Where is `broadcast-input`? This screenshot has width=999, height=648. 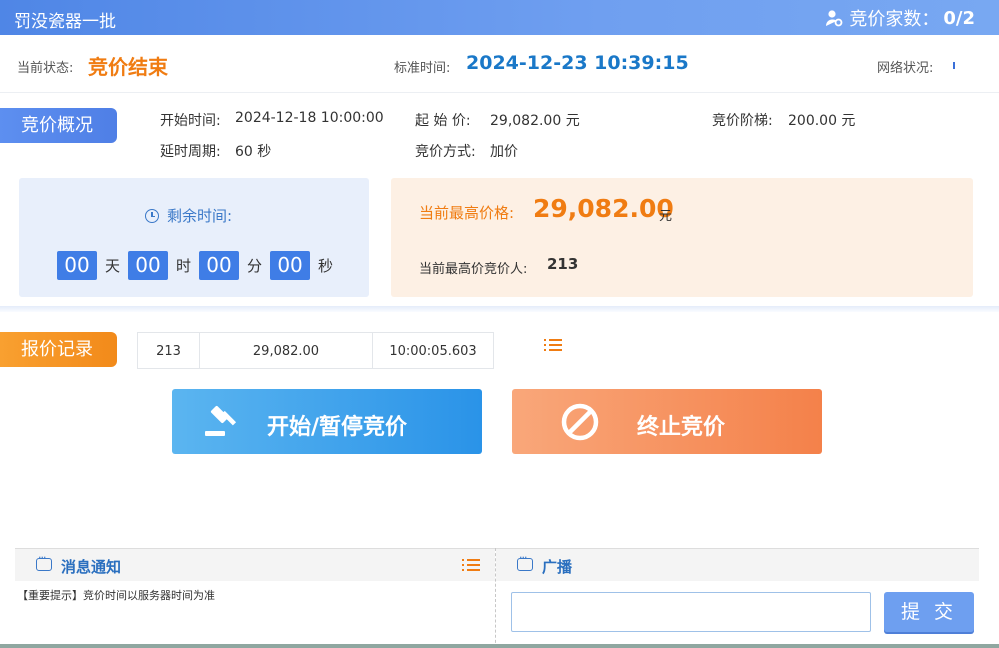 broadcast-input is located at coordinates (691, 612).